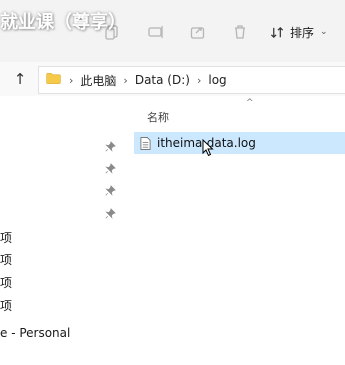 The width and height of the screenshot is (345, 365). What do you see at coordinates (156, 32) in the screenshot?
I see `rename-icon` at bounding box center [156, 32].